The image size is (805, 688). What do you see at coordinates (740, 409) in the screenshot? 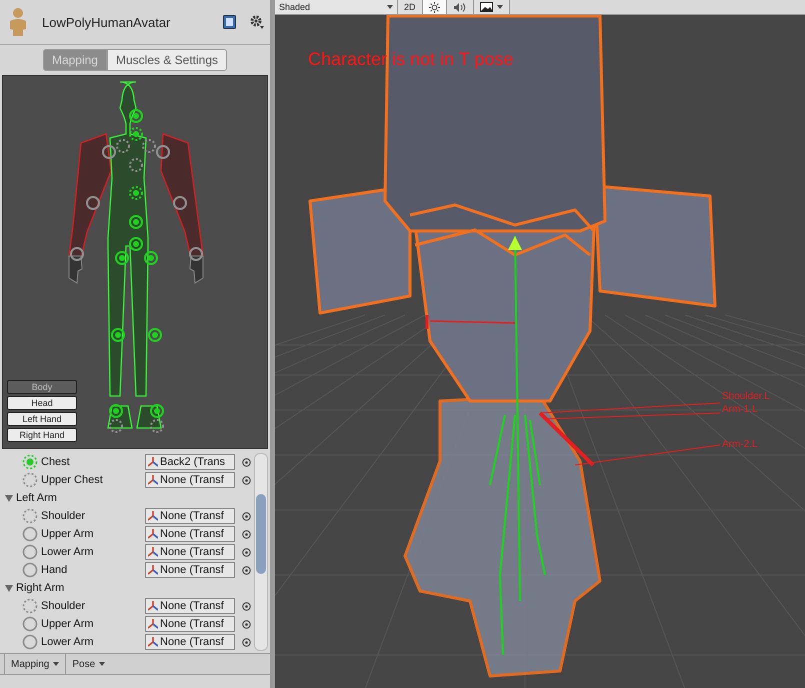
I see `bone-label: Arm-1.L` at bounding box center [740, 409].